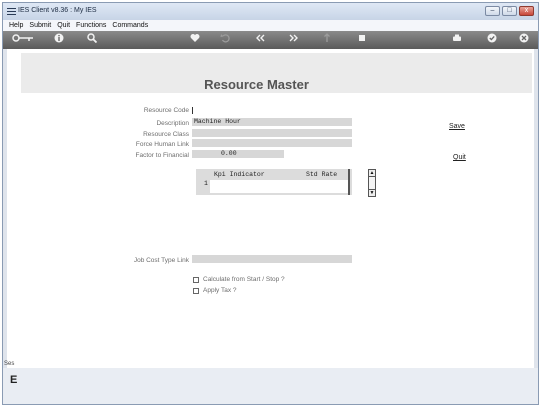  Describe the element at coordinates (536, 208) in the screenshot. I see `right-panel-strip` at that location.